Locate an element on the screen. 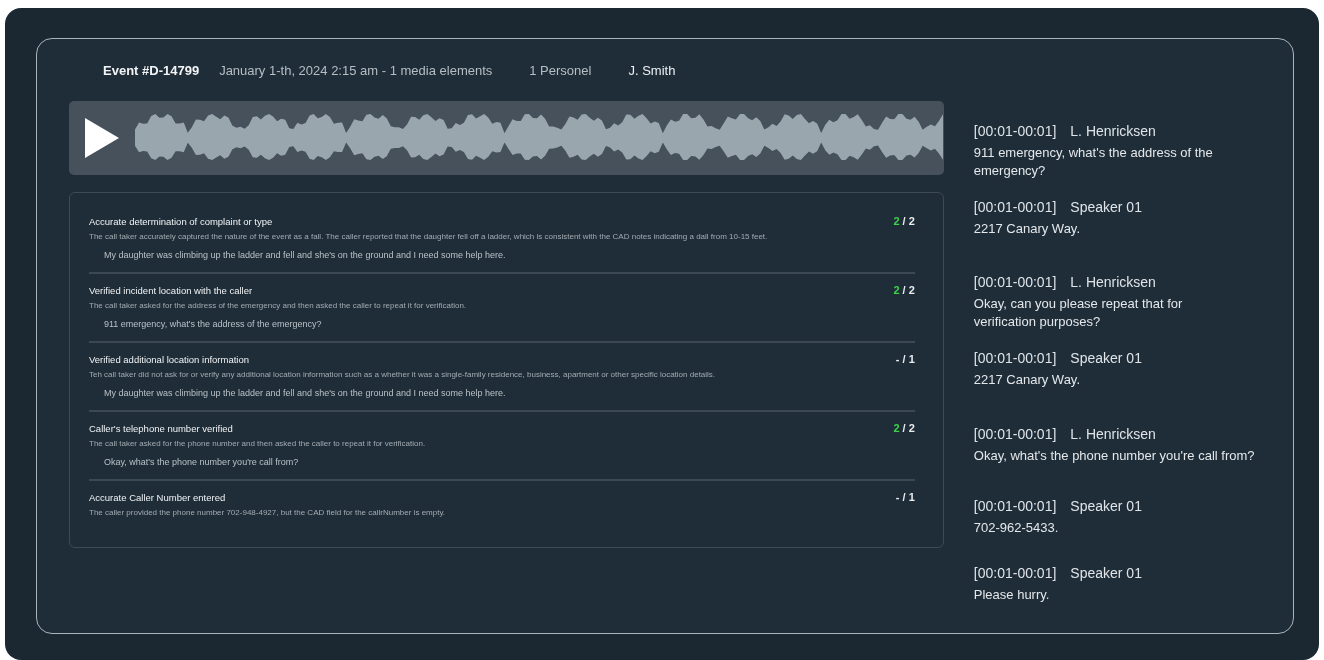 The width and height of the screenshot is (1324, 660). transcript-text: 911 emergency, what's the address of the emergency? is located at coordinates (1093, 162).